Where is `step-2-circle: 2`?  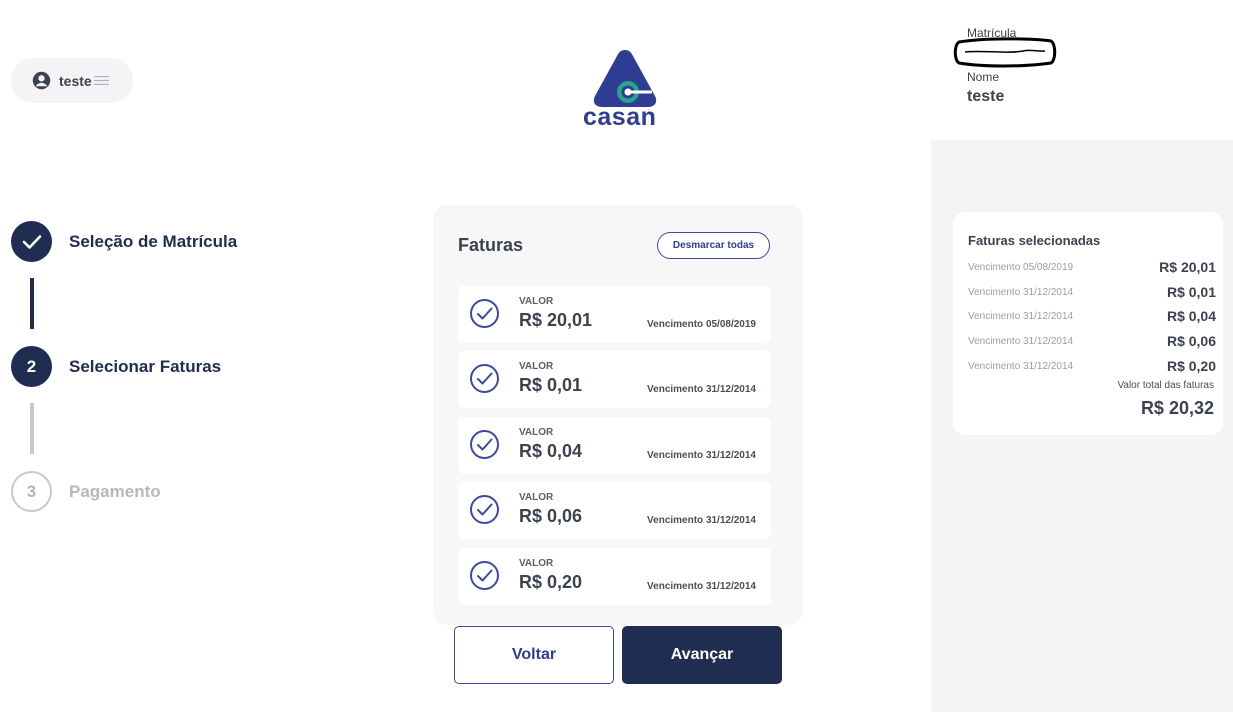
step-2-circle: 2 is located at coordinates (31, 366).